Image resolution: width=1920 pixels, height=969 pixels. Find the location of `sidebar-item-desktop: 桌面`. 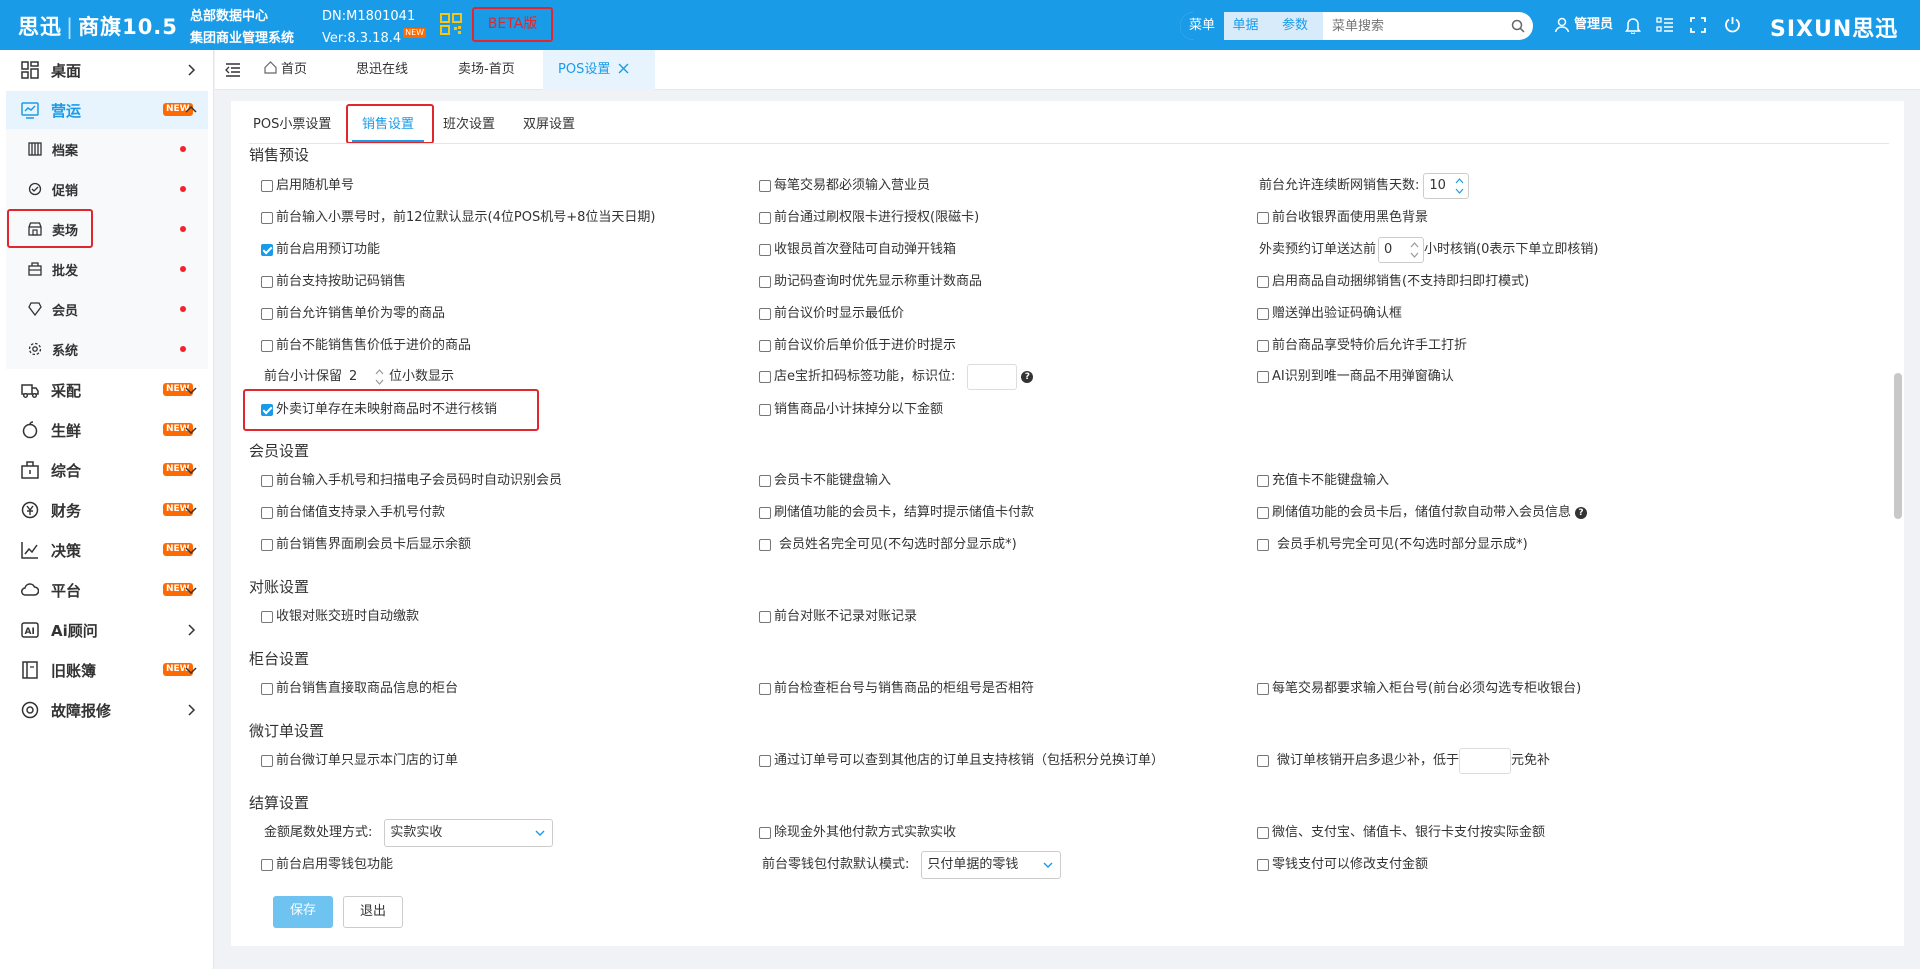

sidebar-item-desktop: 桌面 is located at coordinates (107, 70).